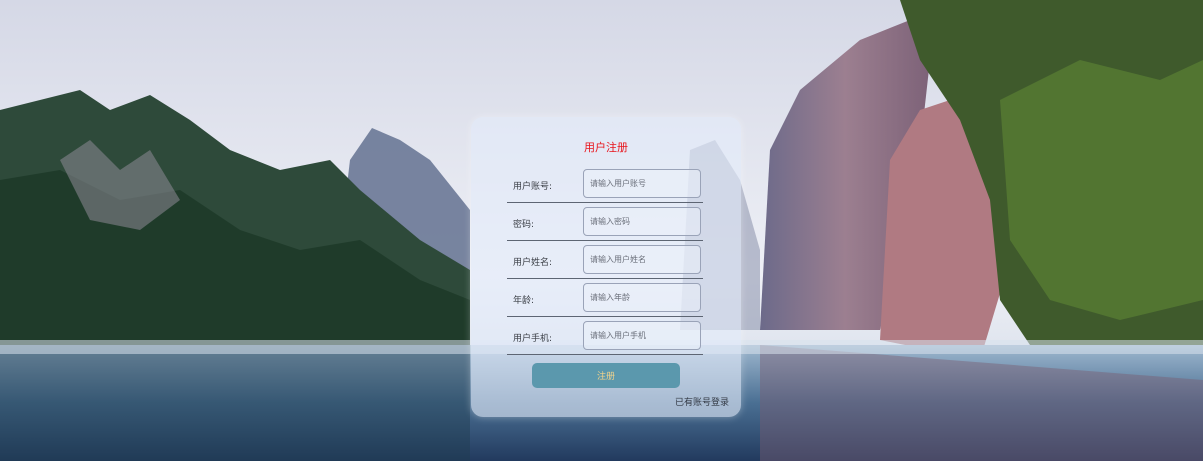  What do you see at coordinates (524, 225) in the screenshot?
I see `password-label: 密码:` at bounding box center [524, 225].